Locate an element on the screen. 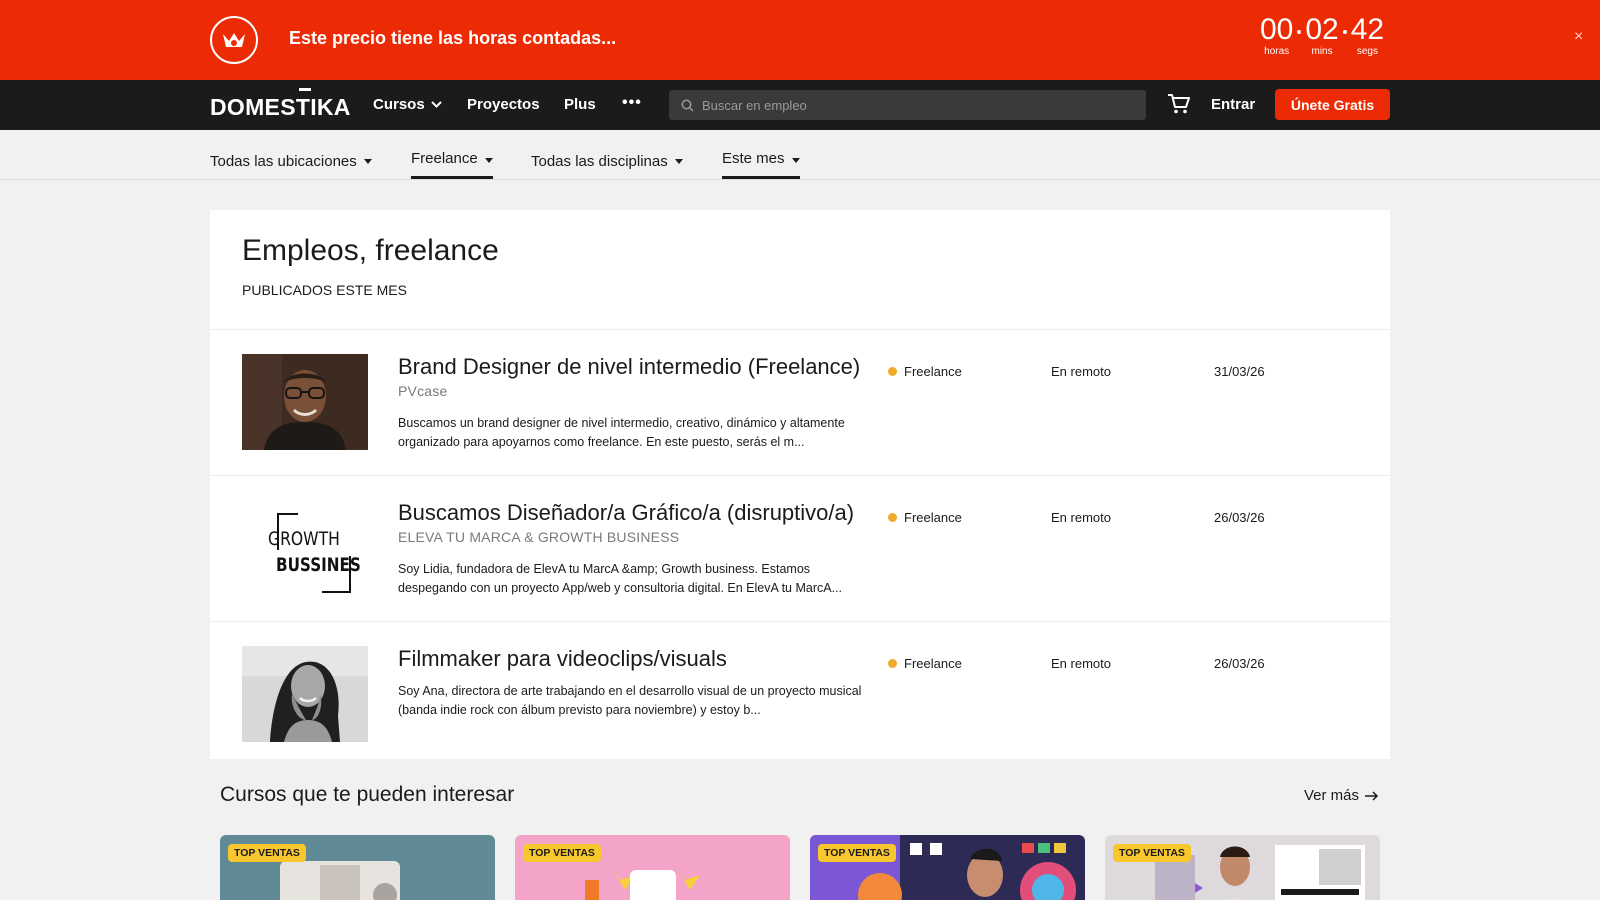 The width and height of the screenshot is (1600, 900). domestika-crown-logo-icon is located at coordinates (234, 40).